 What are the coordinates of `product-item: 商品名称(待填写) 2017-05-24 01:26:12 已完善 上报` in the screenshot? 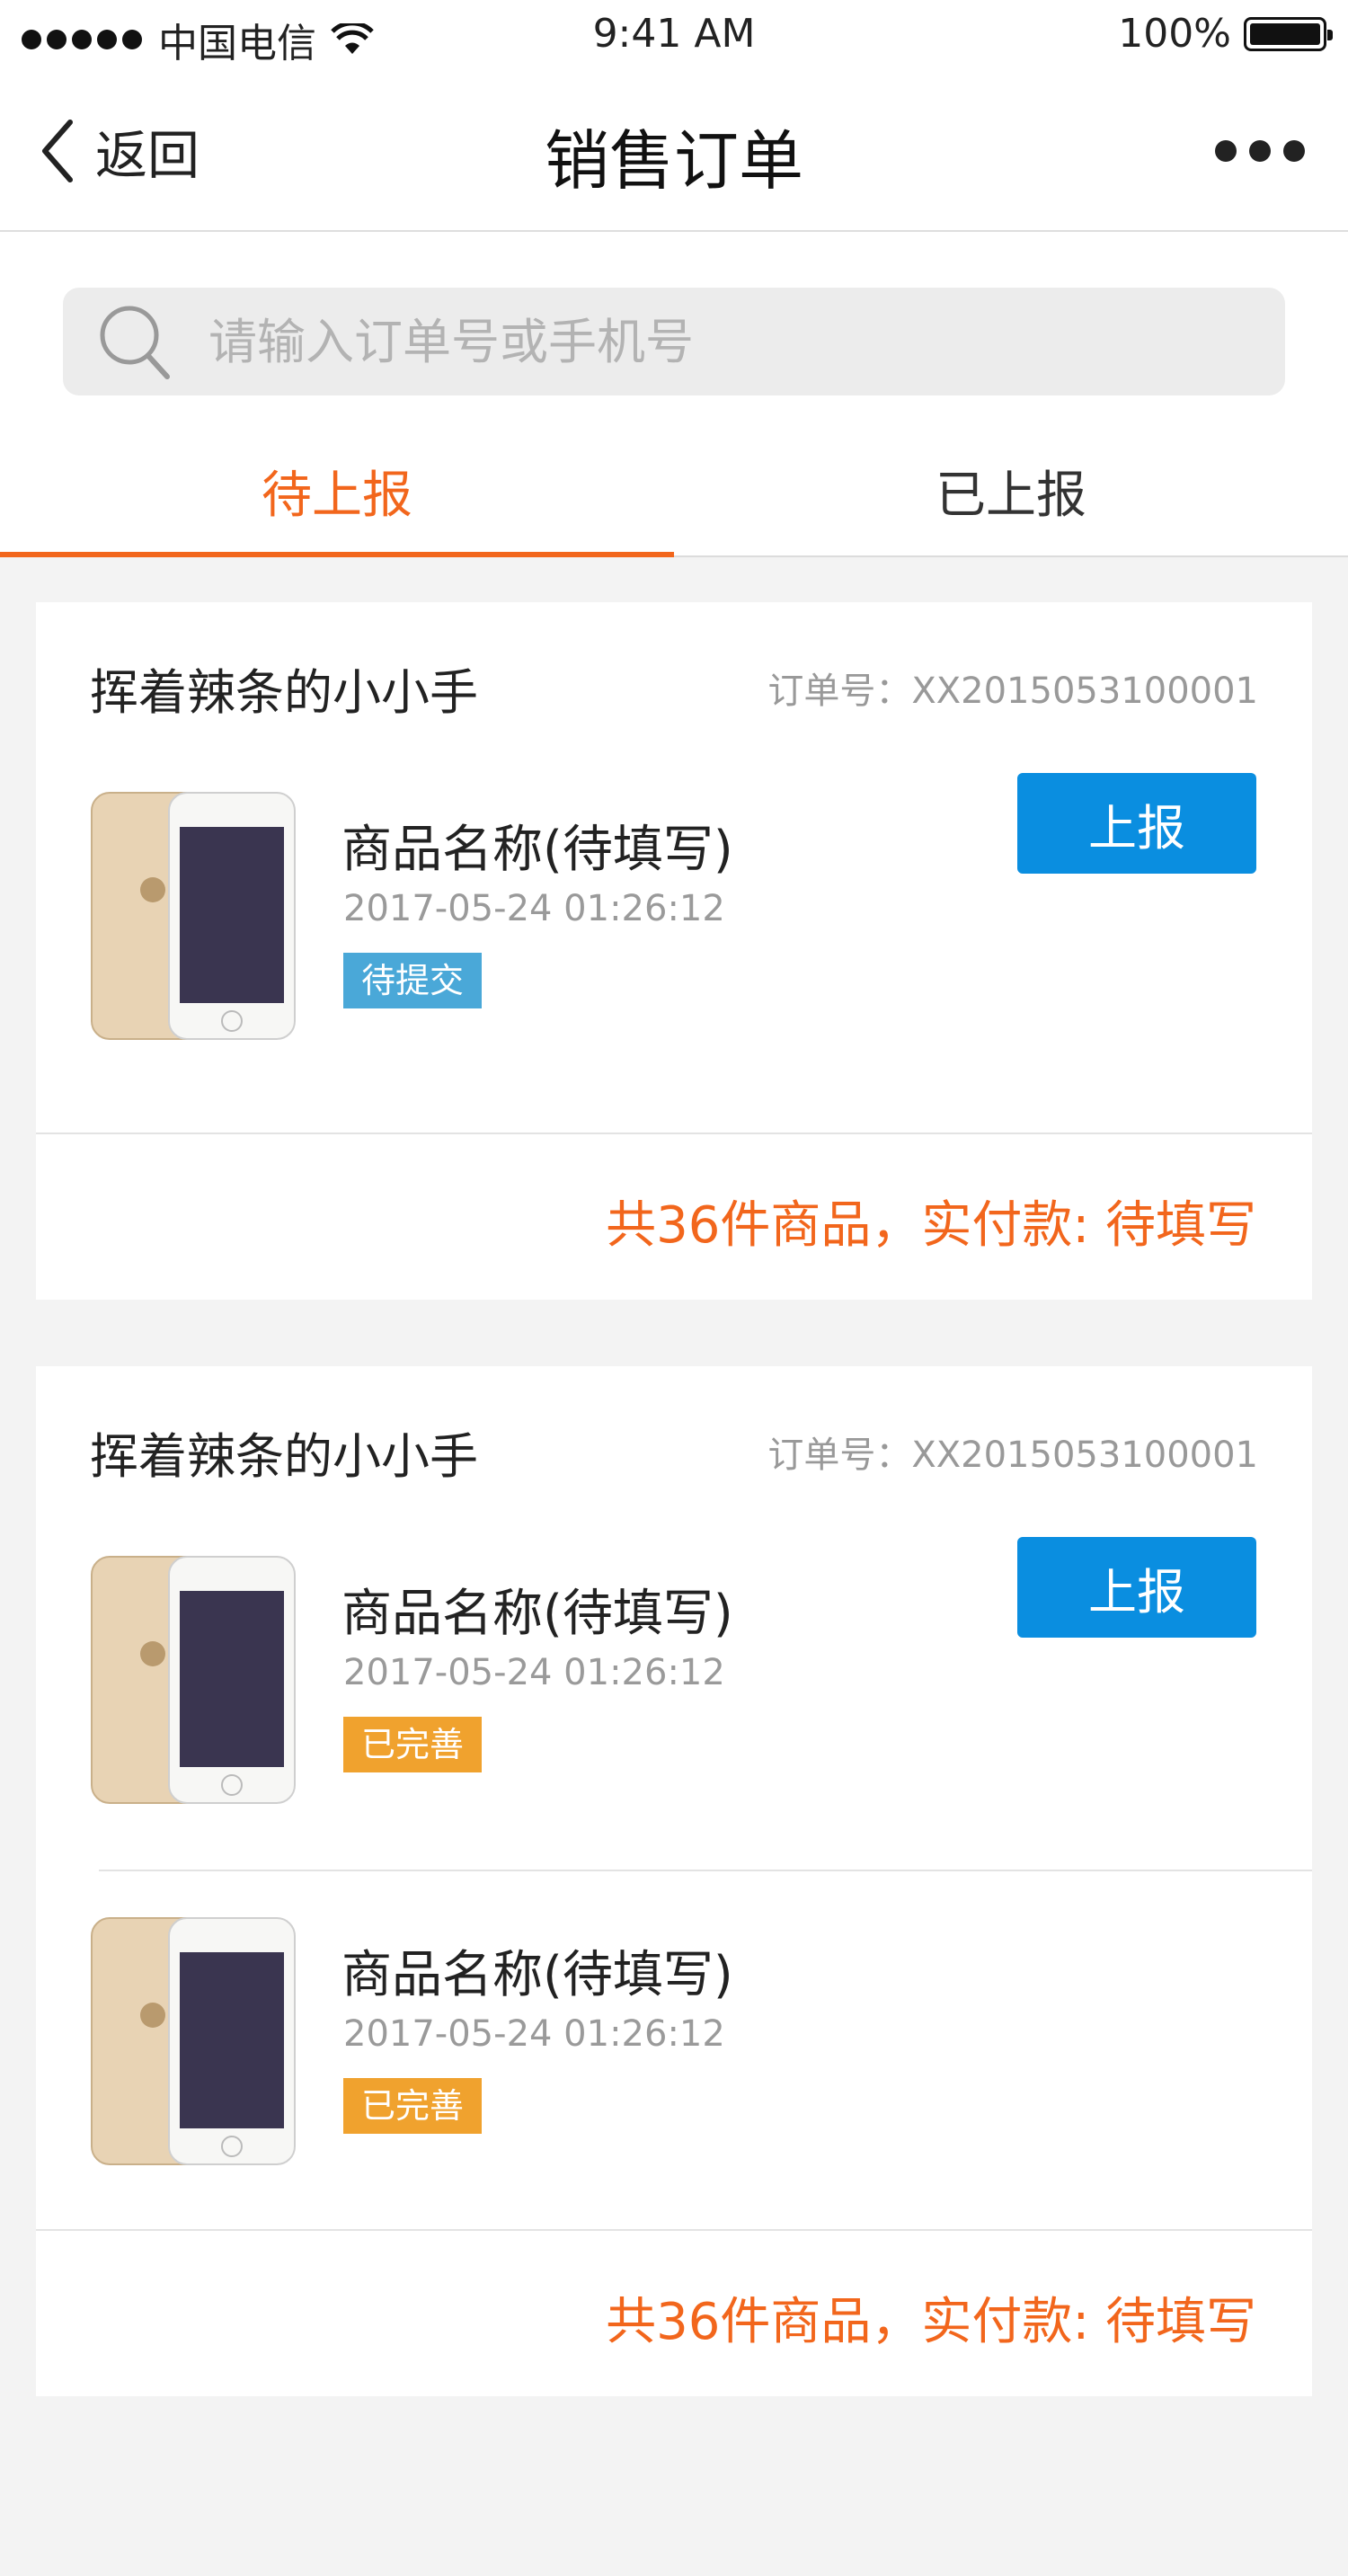 It's located at (674, 1703).